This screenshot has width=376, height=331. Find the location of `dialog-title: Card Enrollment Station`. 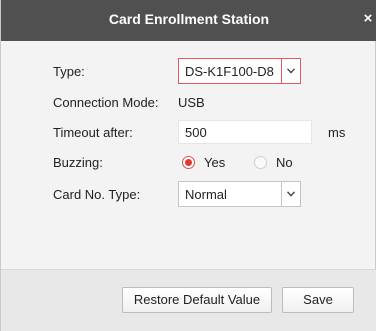

dialog-title: Card Enrollment Station is located at coordinates (189, 19).